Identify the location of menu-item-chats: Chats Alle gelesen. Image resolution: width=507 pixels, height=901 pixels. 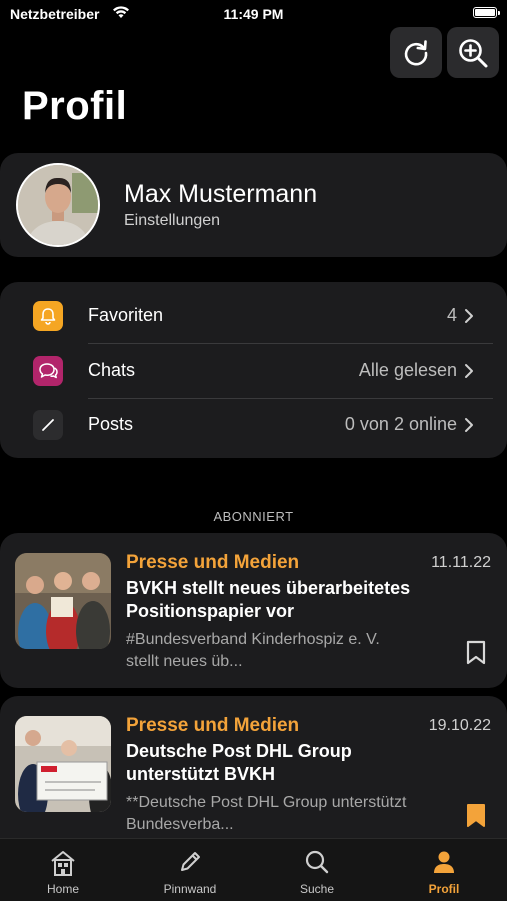
(253, 371).